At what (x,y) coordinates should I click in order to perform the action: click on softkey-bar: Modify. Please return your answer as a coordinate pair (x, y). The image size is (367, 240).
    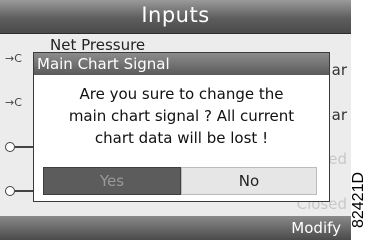
    Looking at the image, I should click on (175, 228).